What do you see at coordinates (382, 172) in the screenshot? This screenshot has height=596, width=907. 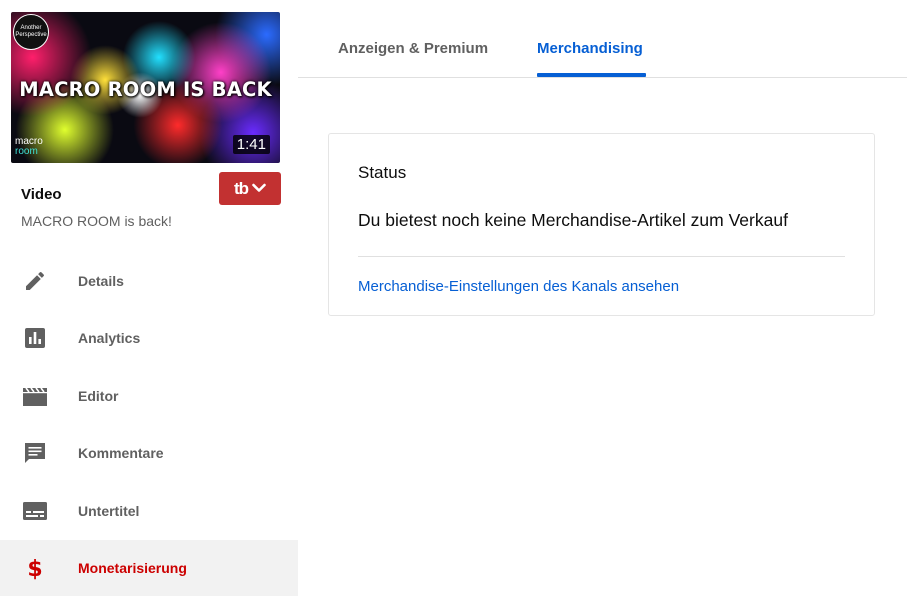 I see `status-heading: Status` at bounding box center [382, 172].